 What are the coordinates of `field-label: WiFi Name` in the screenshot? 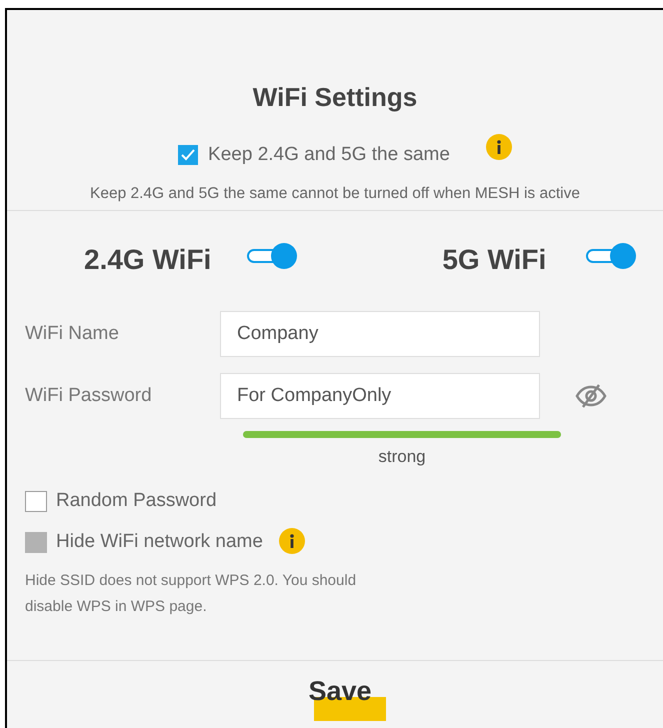 It's located at (72, 334).